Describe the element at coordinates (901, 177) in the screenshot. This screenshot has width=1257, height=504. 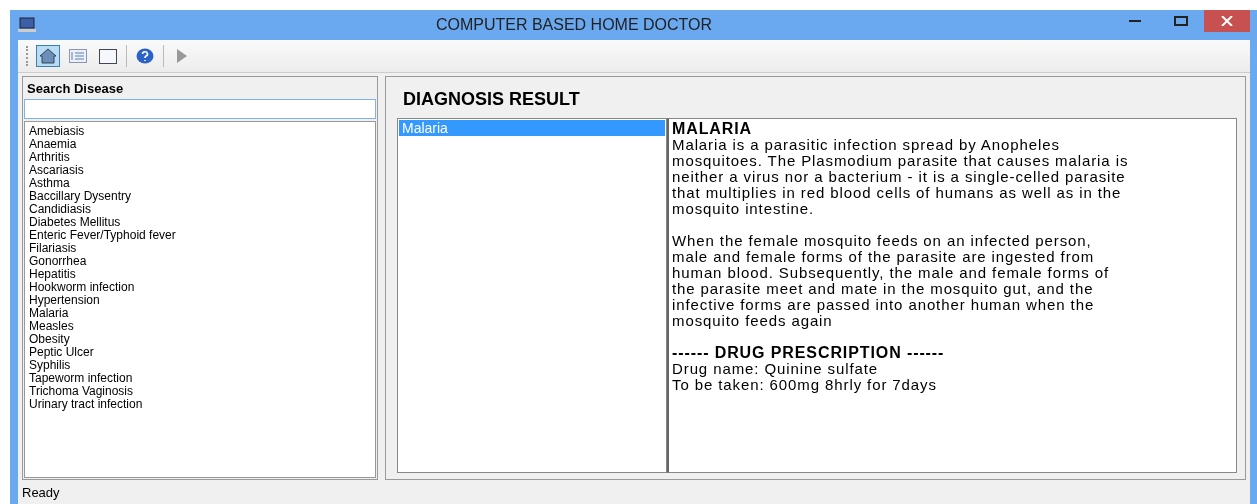
I see `description-paragraph: Malaria is a parasitic infection spread by Anopheles mosquitoes. The Plasmodium parasite that causes malaria is neither a virus nor a bacterium - it is a single-celled parasite that multiplies in red blood cells of humans as well as in the mosquito intestine.` at that location.